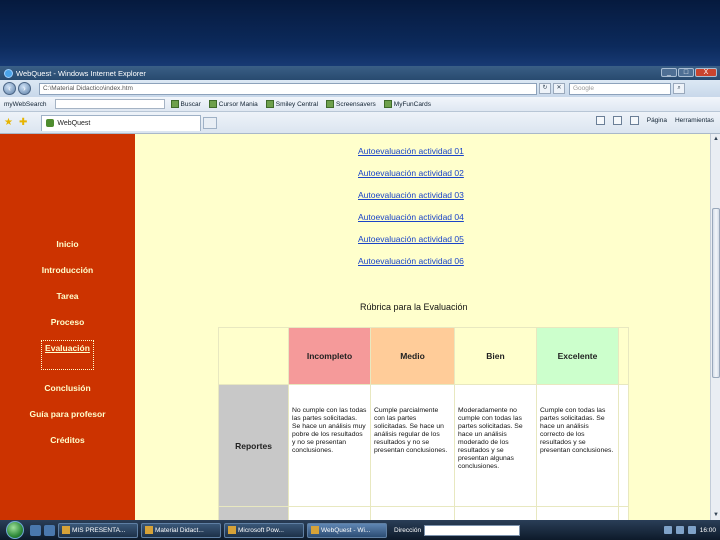 This screenshot has width=720, height=540. I want to click on clock: 16:00, so click(708, 530).